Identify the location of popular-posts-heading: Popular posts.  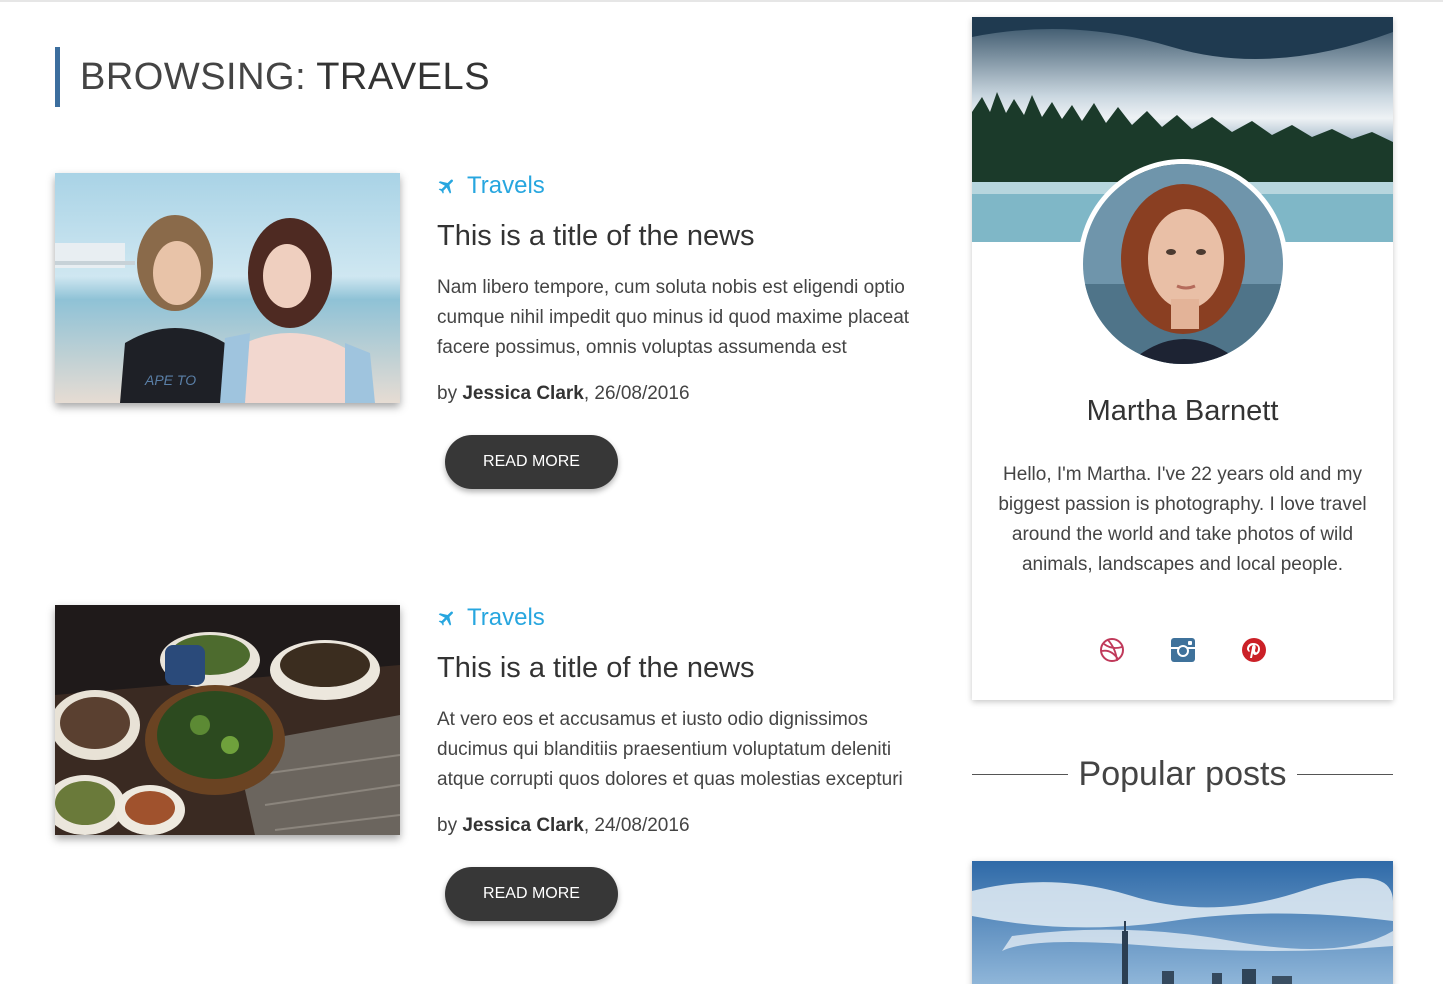
(1182, 774).